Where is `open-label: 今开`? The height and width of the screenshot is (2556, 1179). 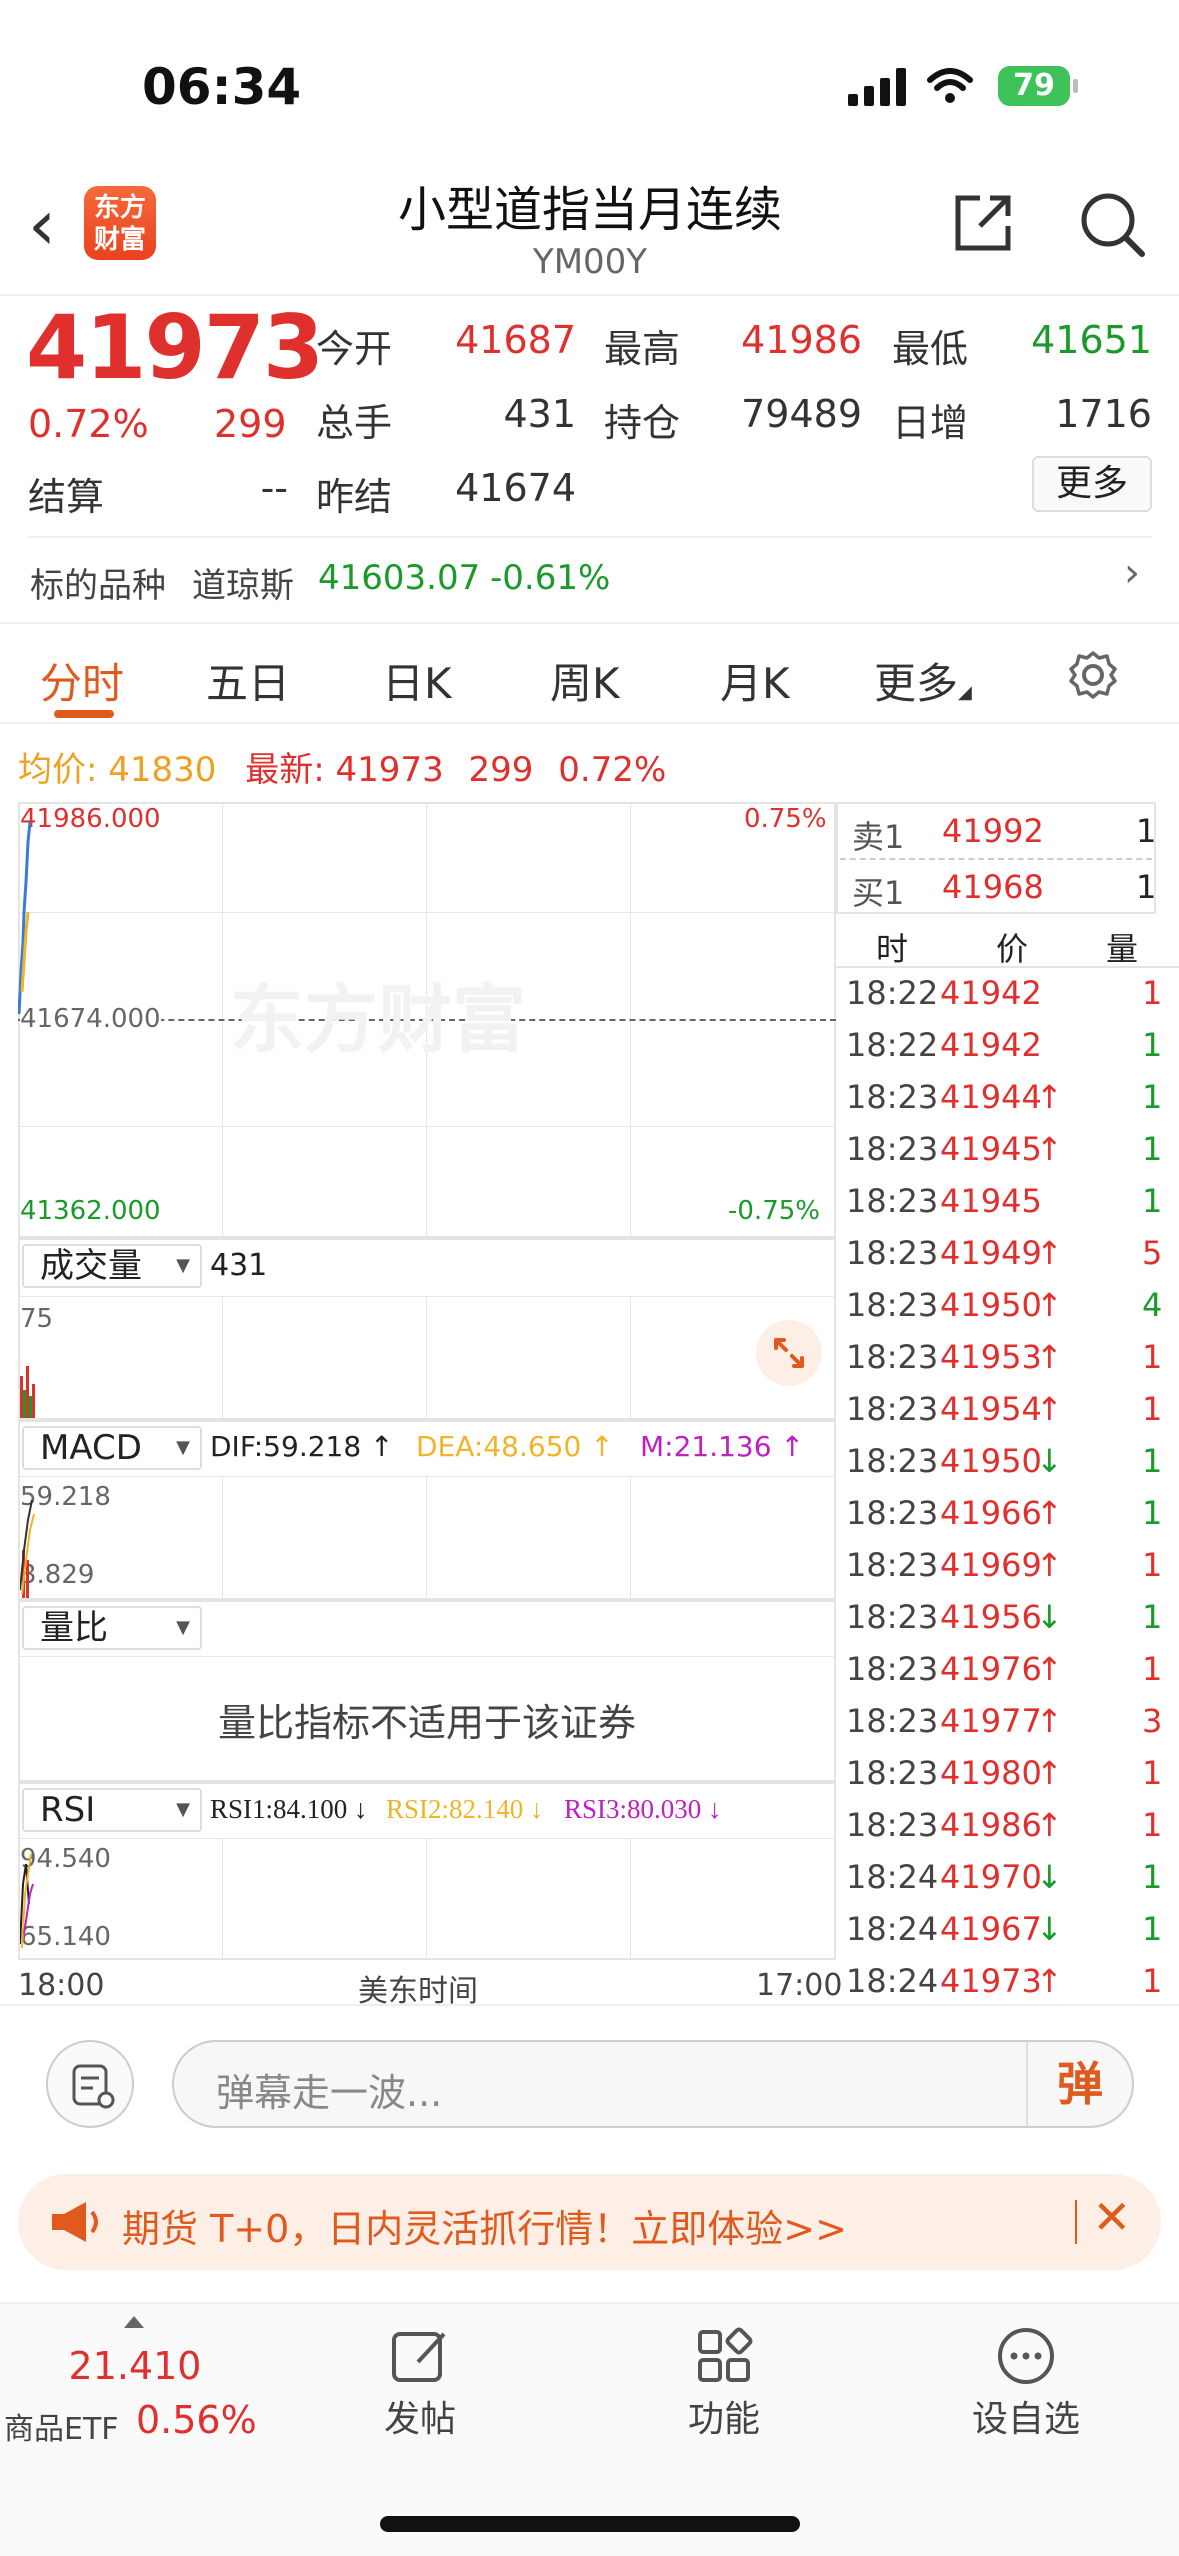 open-label: 今开 is located at coordinates (354, 349).